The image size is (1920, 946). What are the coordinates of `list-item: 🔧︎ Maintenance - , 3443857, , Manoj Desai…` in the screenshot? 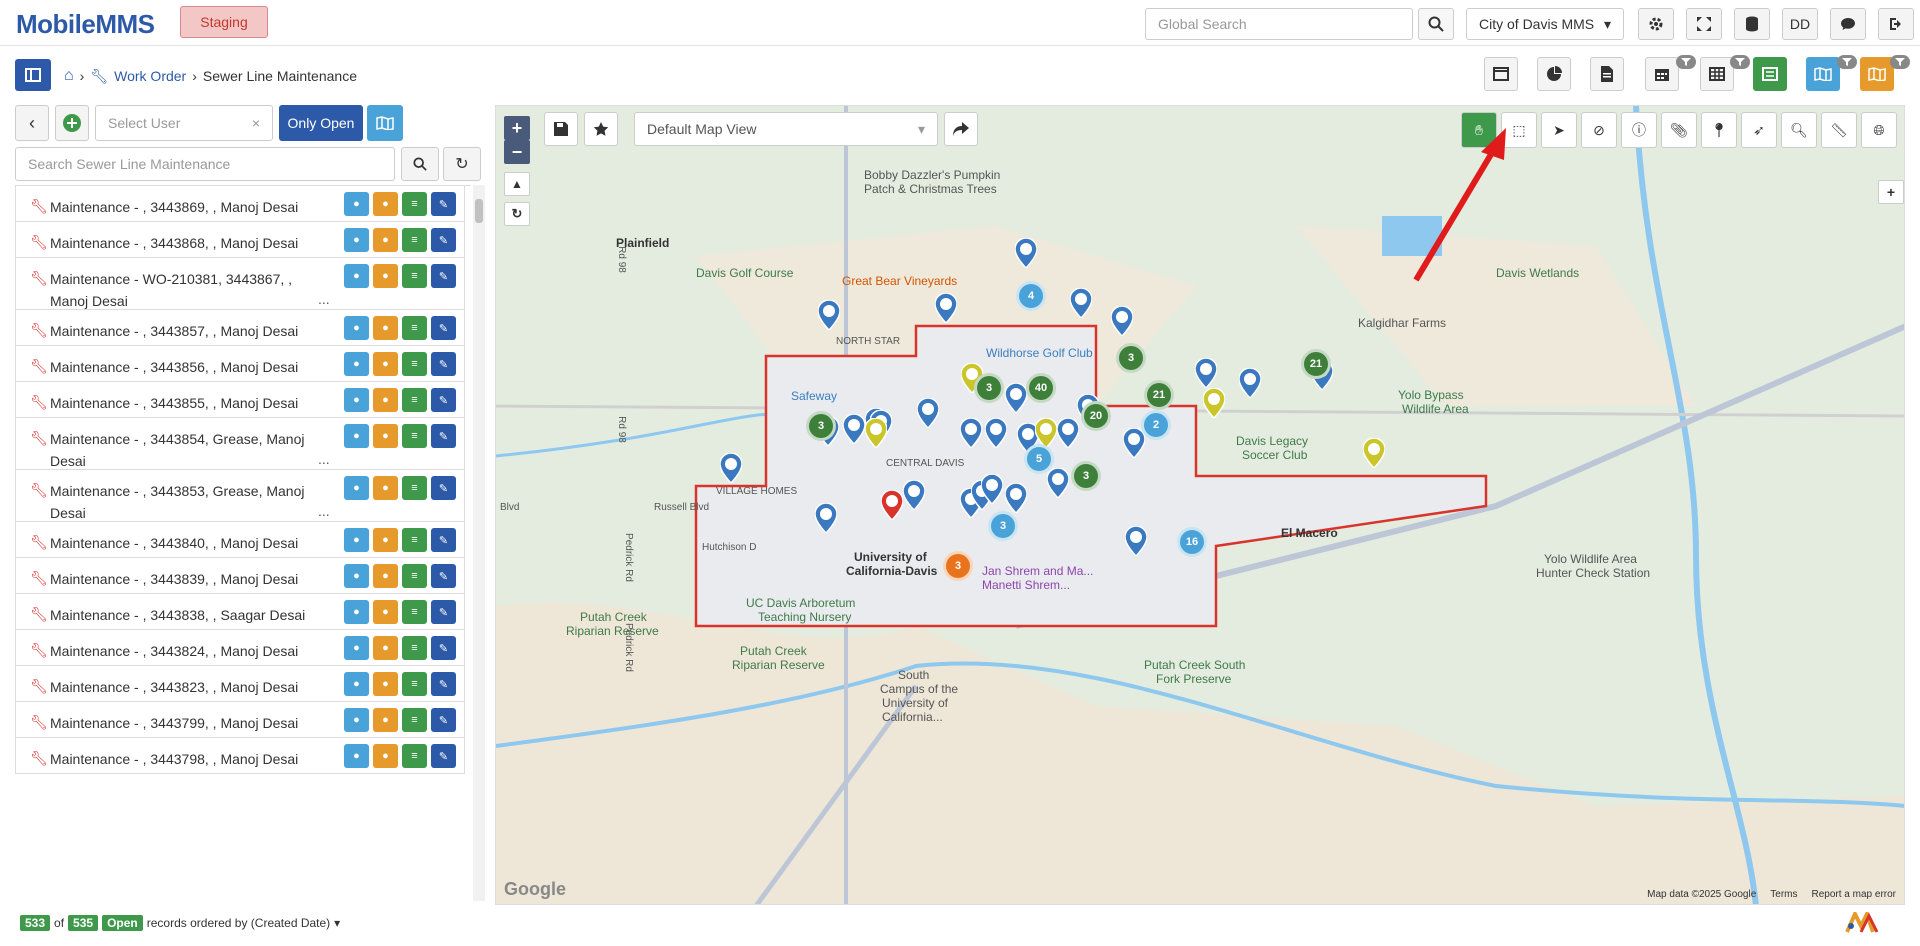 It's located at (240, 328).